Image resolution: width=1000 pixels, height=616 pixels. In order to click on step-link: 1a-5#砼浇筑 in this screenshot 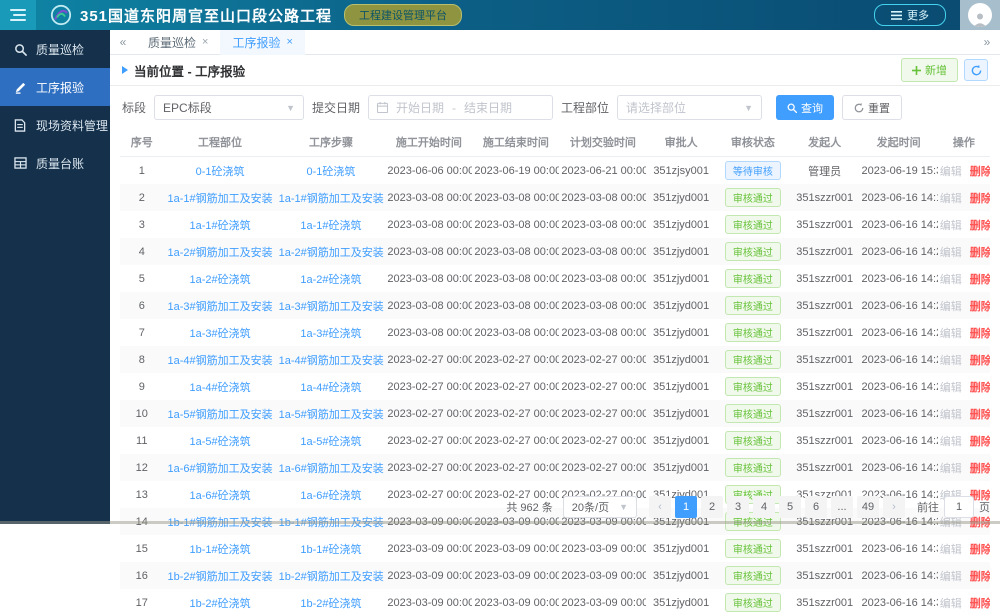, I will do `click(331, 440)`.